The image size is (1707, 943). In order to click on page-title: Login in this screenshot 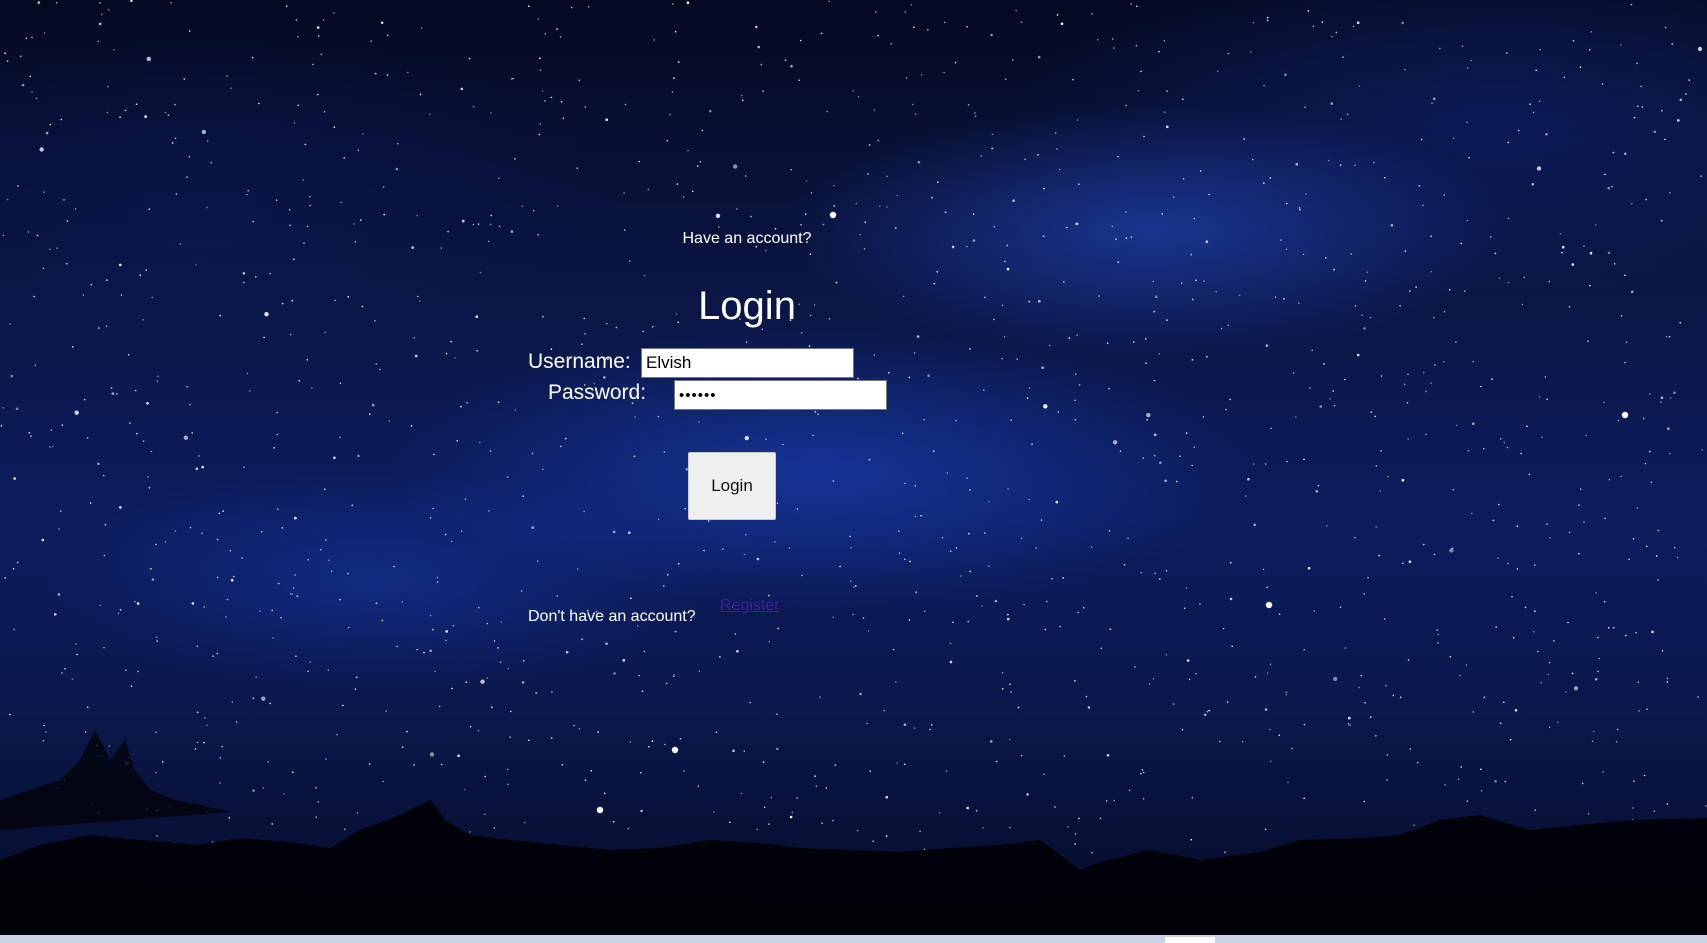, I will do `click(747, 306)`.